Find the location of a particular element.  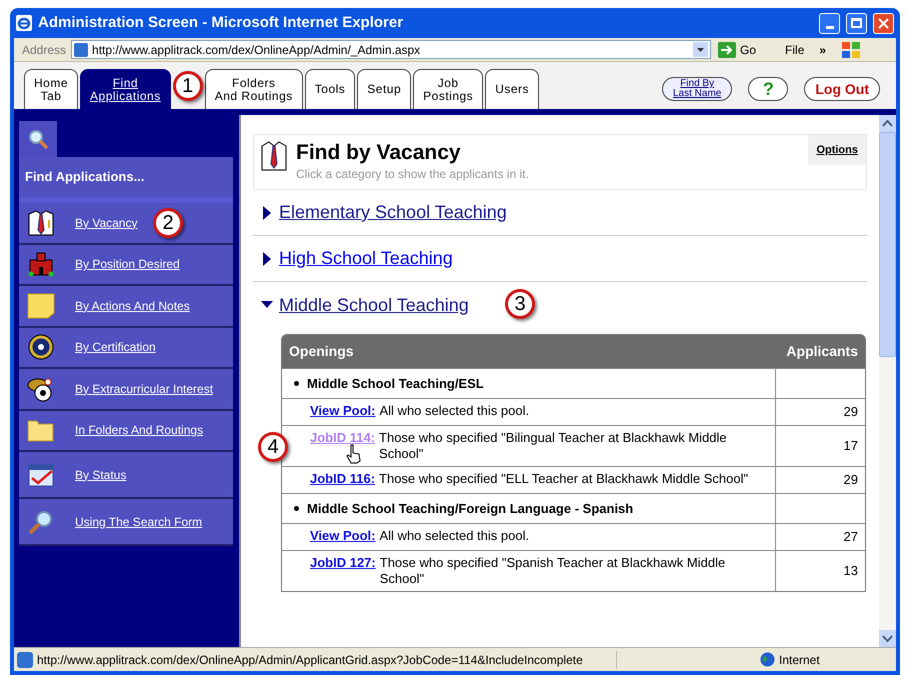

applicant-count: 27 is located at coordinates (820, 537).